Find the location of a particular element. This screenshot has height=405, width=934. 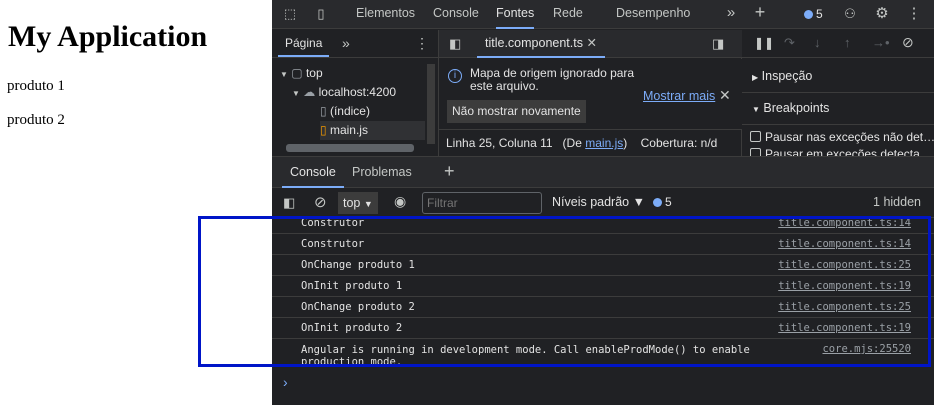

console-message: OnChange produto 2 title.component.ts:25 is located at coordinates (603, 307).